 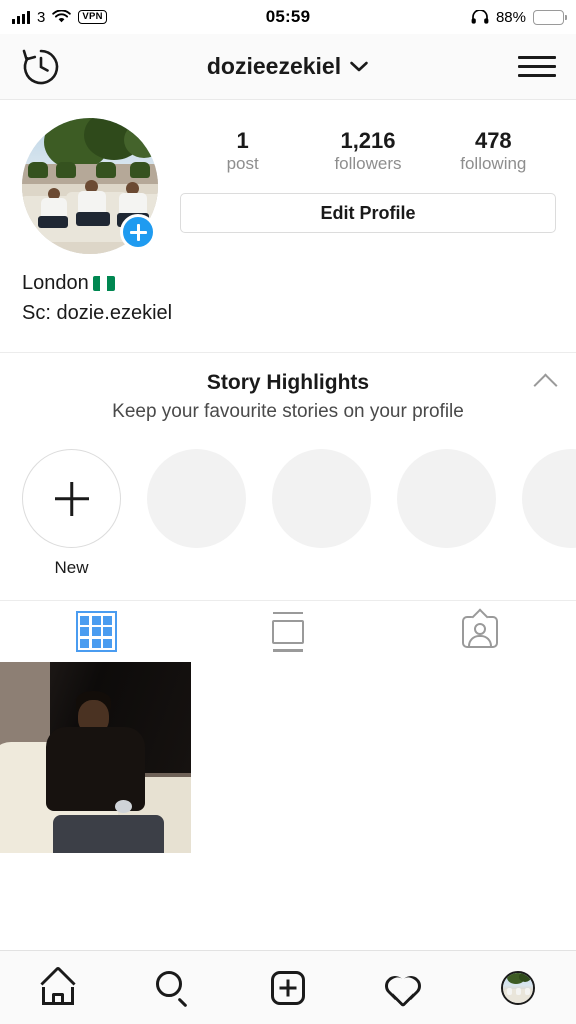 I want to click on bio-location-text: London, so click(x=55, y=283).